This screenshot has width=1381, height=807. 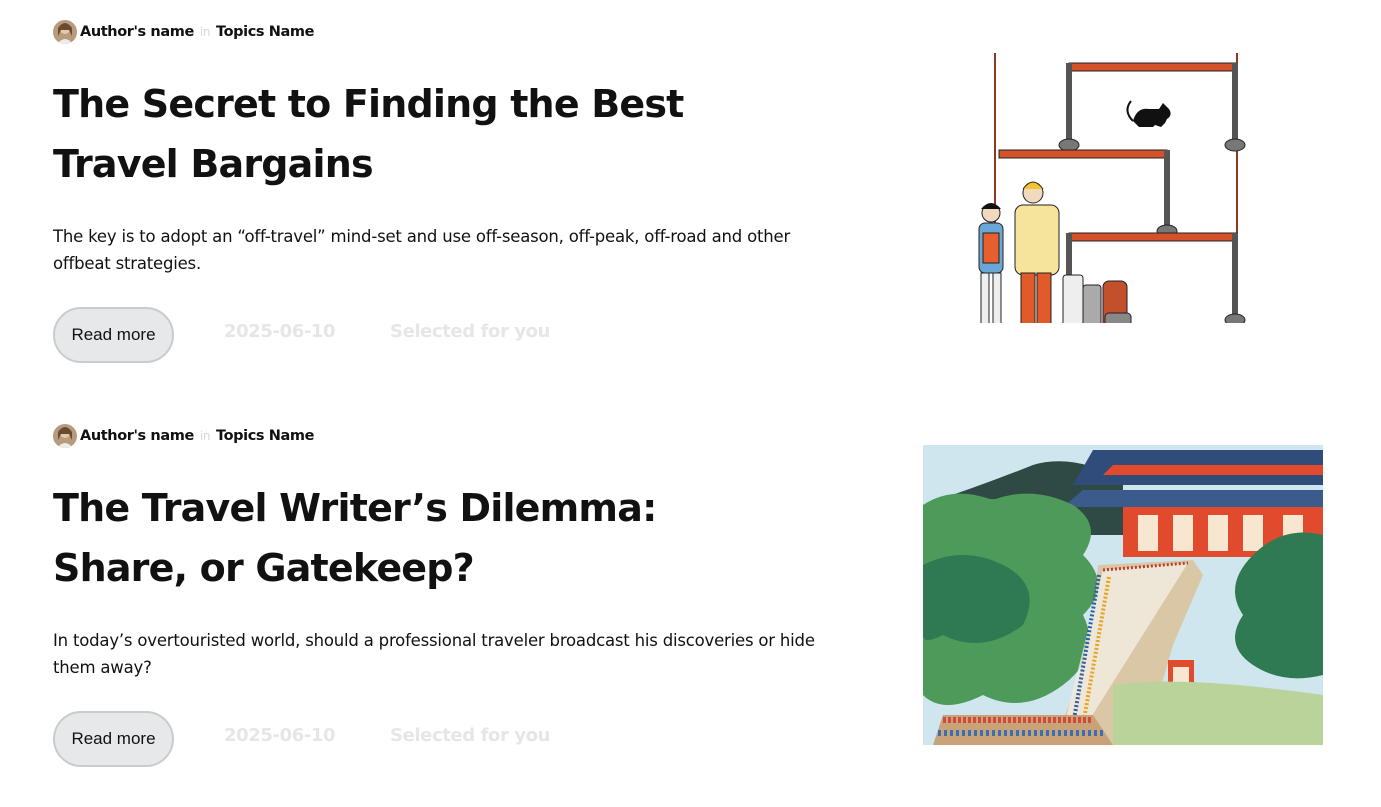 What do you see at coordinates (1123, 595) in the screenshot?
I see `temple-crowd-illustration` at bounding box center [1123, 595].